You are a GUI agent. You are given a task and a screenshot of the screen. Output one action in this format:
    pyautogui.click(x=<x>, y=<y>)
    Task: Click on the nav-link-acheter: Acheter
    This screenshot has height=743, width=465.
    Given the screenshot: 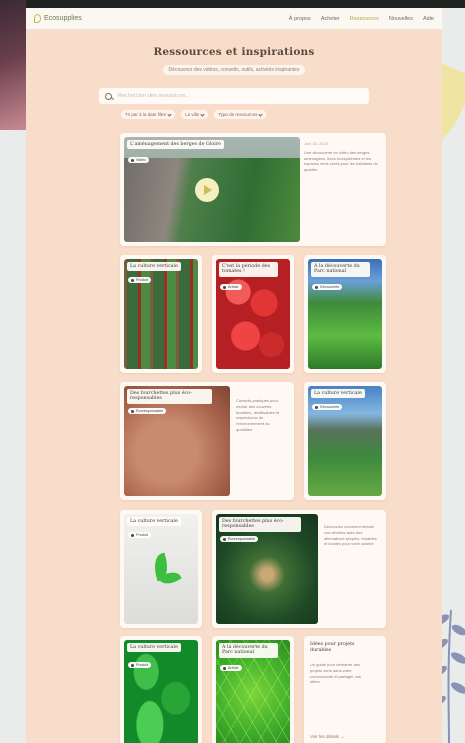 What is the action you would take?
    pyautogui.click(x=330, y=19)
    